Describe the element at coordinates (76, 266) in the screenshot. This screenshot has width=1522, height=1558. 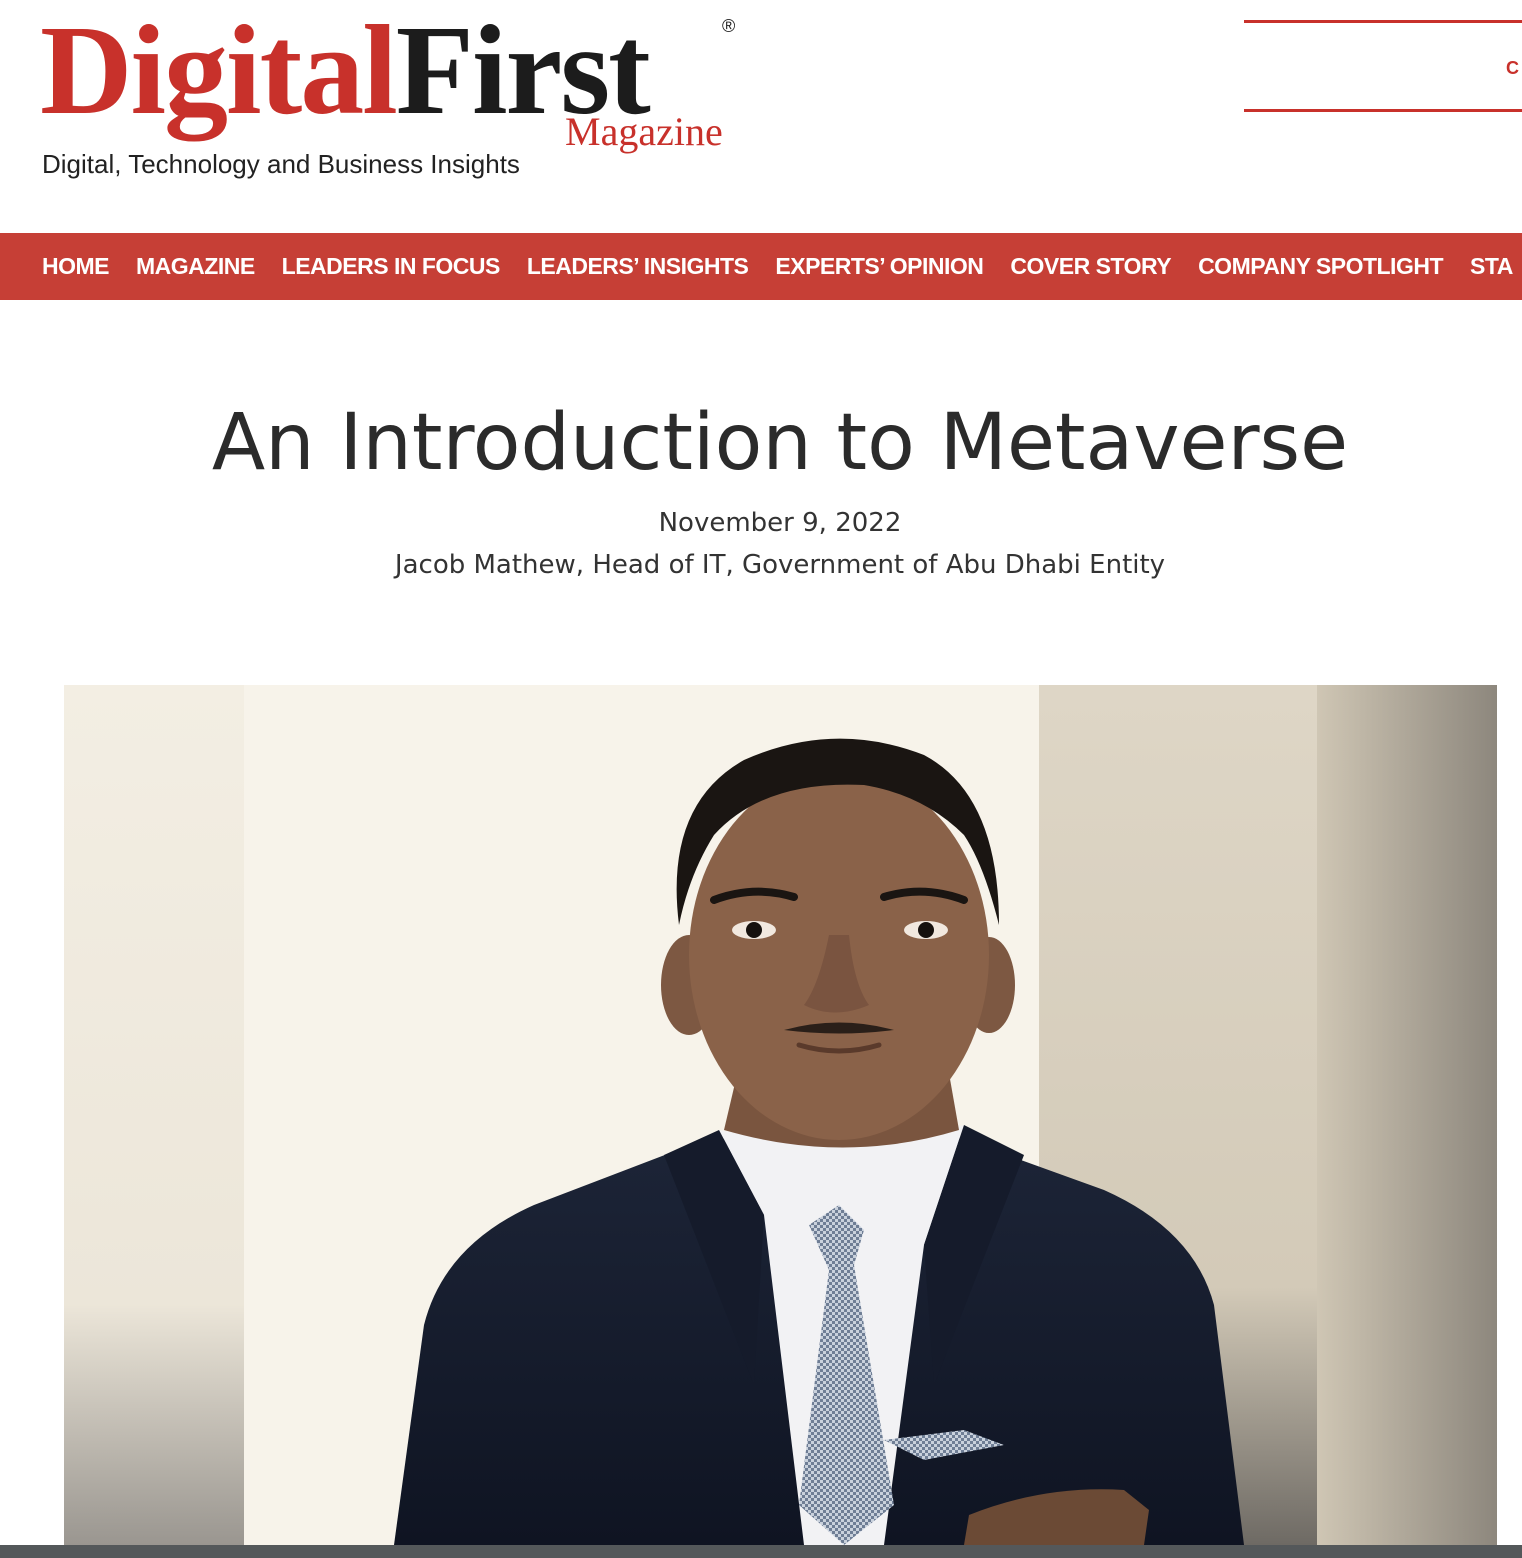
I see `nav-item-home: HOME` at that location.